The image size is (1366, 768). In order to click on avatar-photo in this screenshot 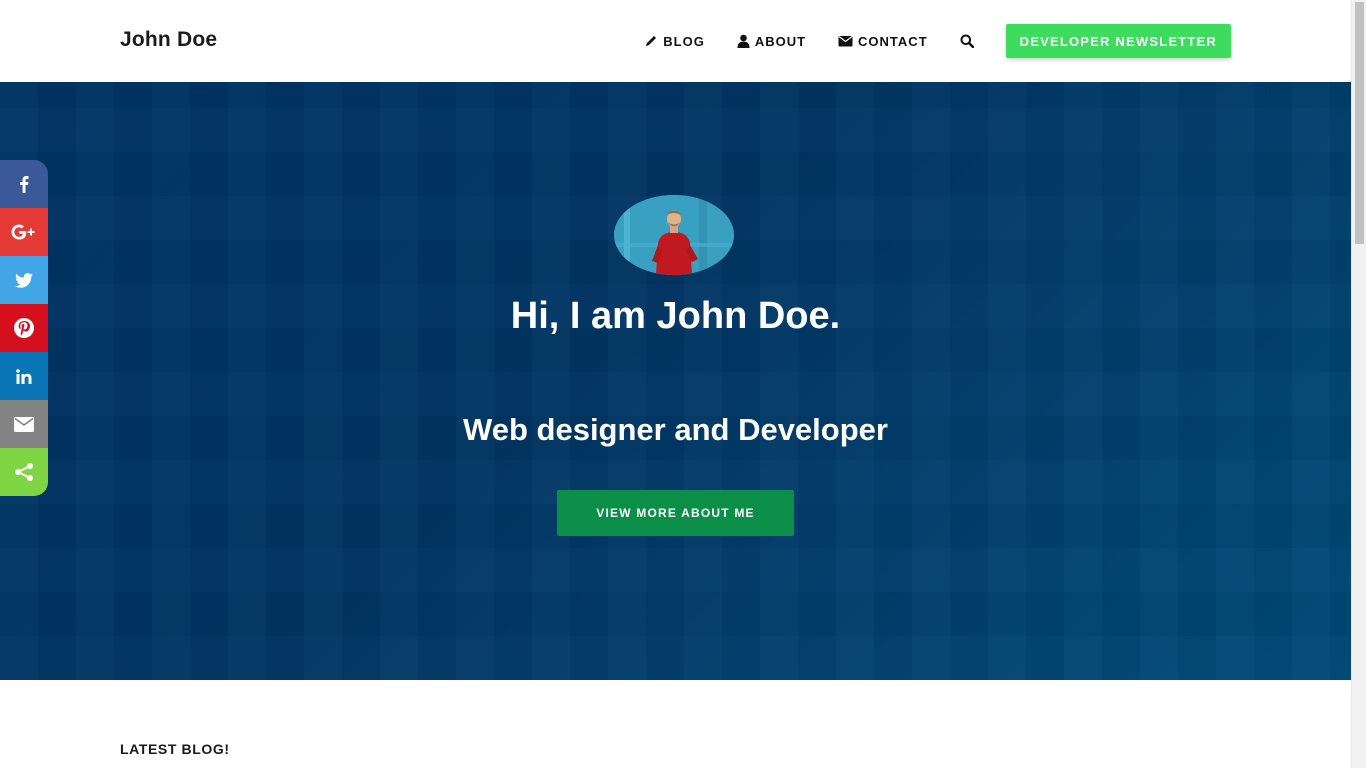, I will do `click(674, 235)`.